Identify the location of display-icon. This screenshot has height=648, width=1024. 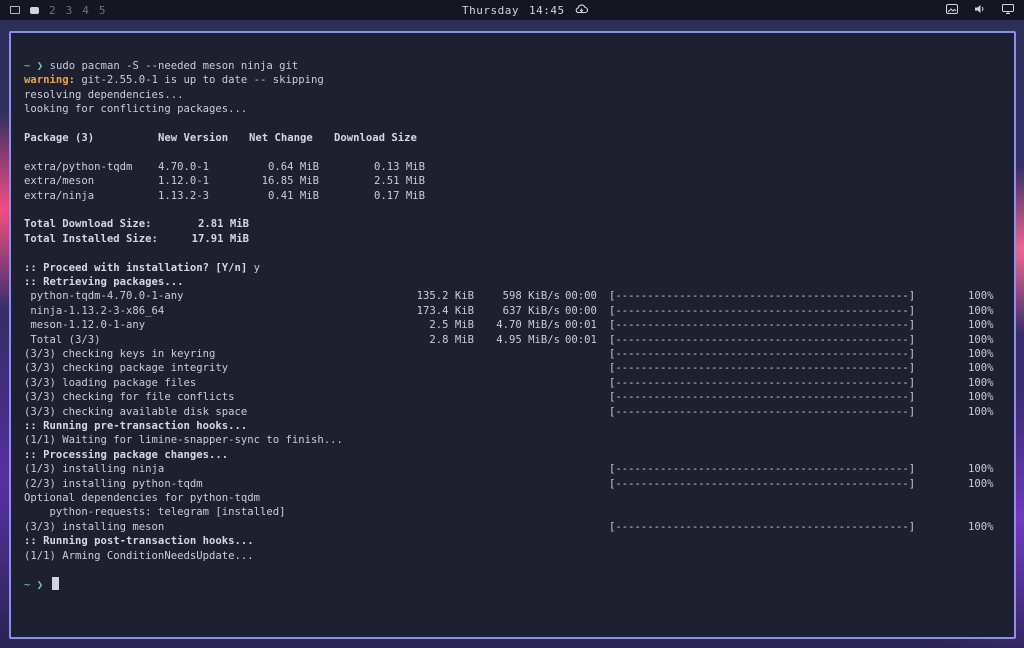
(1008, 10).